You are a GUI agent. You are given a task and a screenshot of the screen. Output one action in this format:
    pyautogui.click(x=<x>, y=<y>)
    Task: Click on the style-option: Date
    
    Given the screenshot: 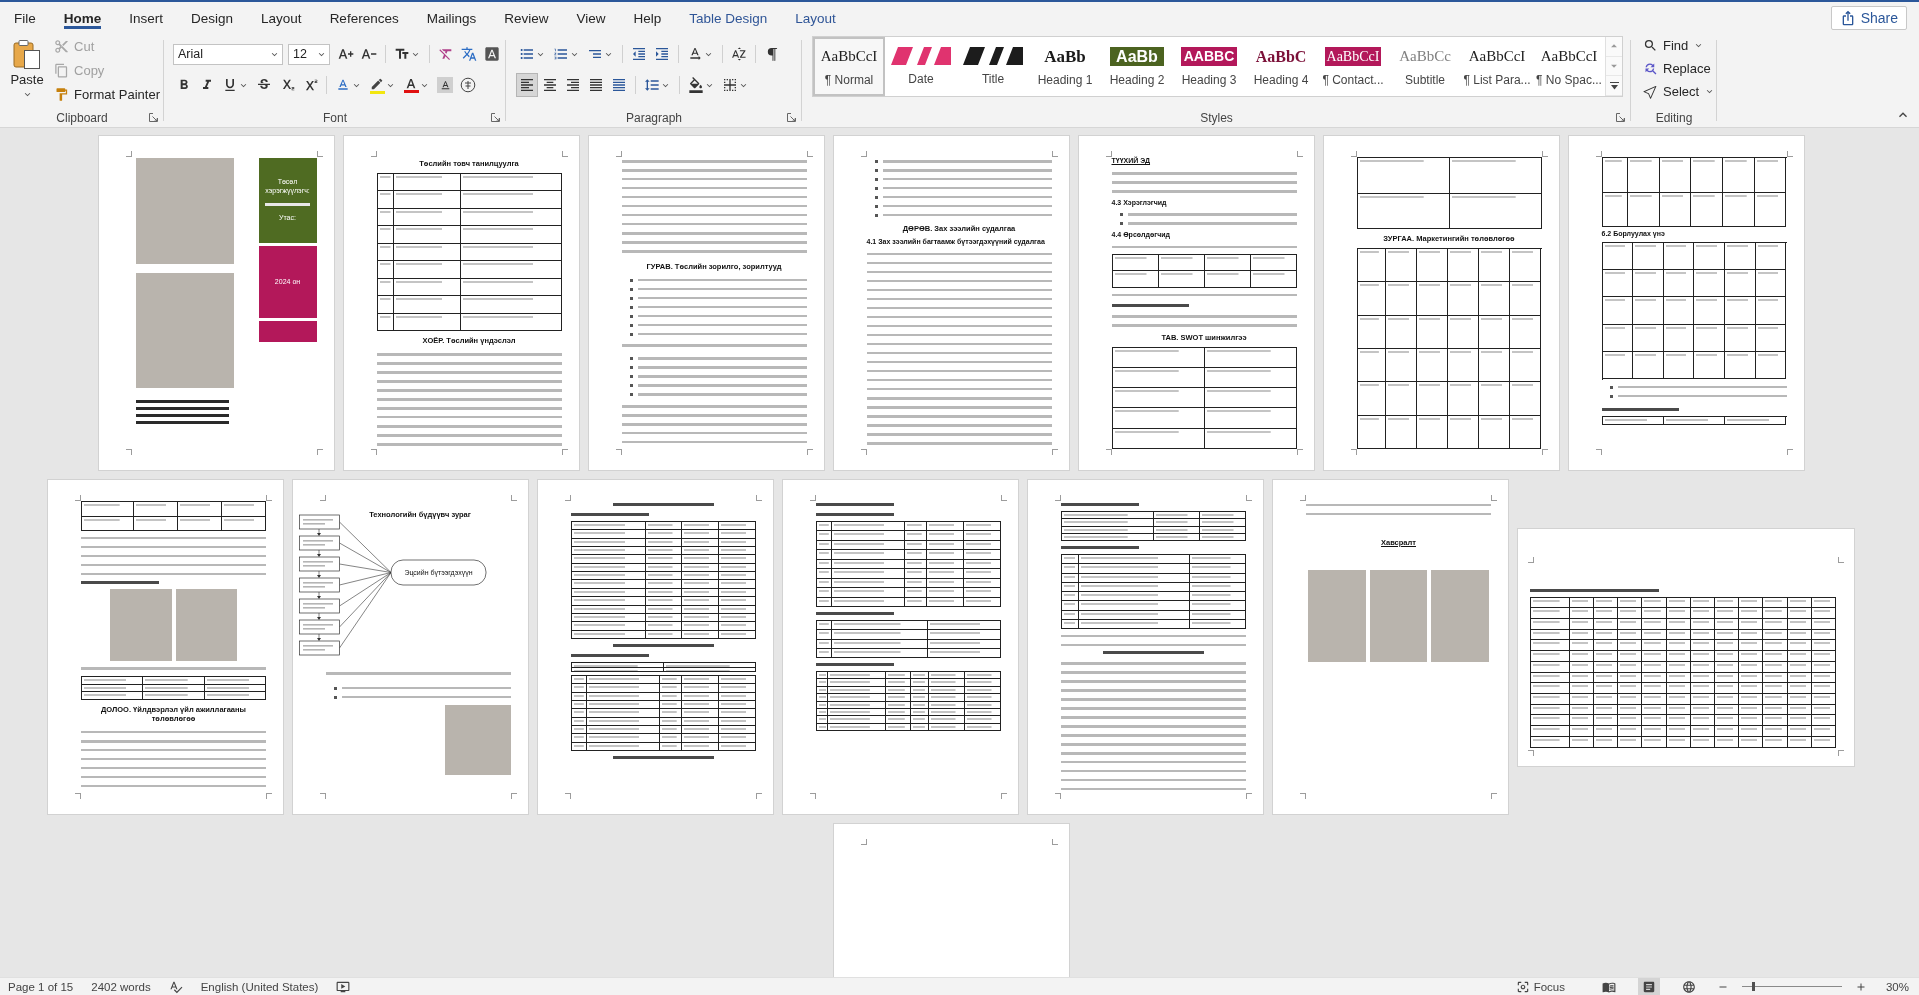 What is the action you would take?
    pyautogui.click(x=921, y=66)
    